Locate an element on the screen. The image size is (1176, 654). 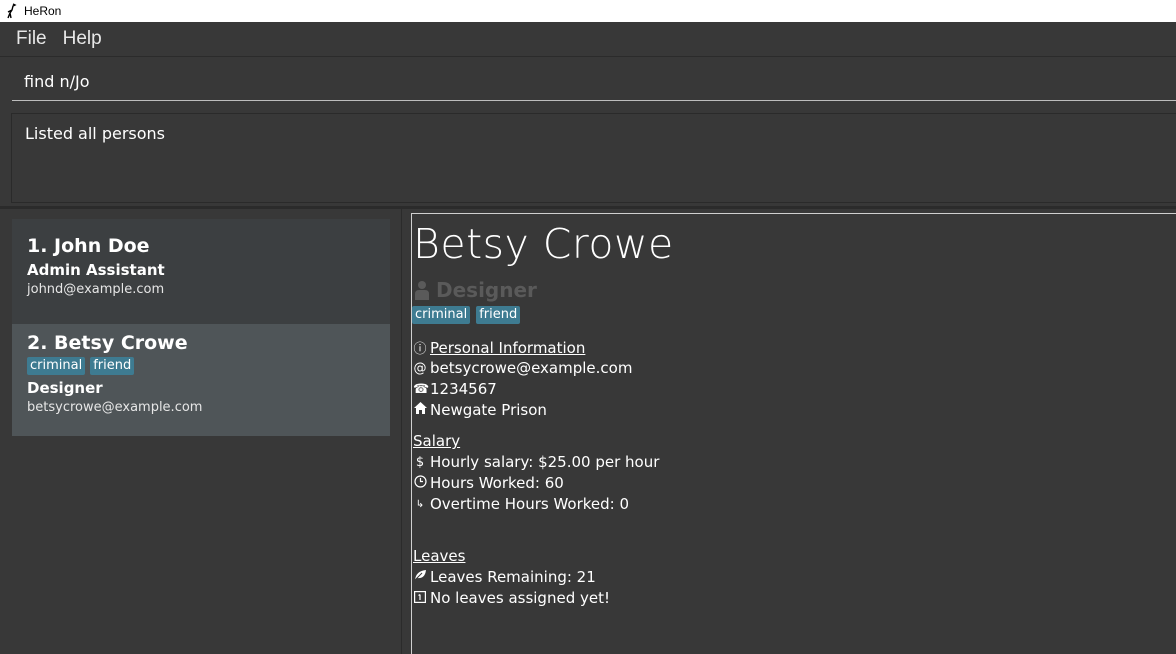
command-box is located at coordinates (594, 81).